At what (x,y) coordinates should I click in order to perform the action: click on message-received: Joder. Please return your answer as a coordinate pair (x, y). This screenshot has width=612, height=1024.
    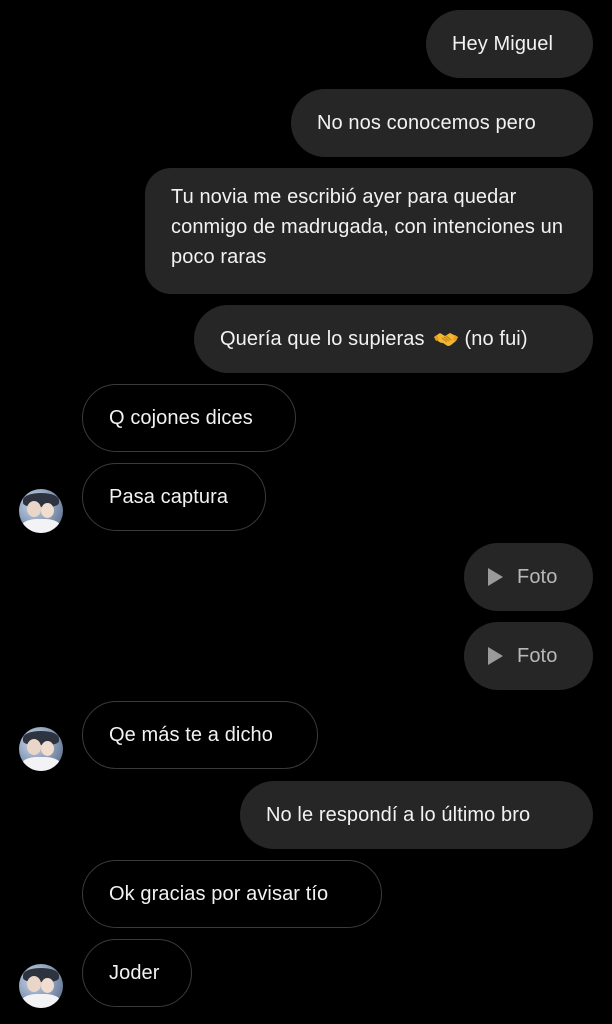
    Looking at the image, I should click on (137, 973).